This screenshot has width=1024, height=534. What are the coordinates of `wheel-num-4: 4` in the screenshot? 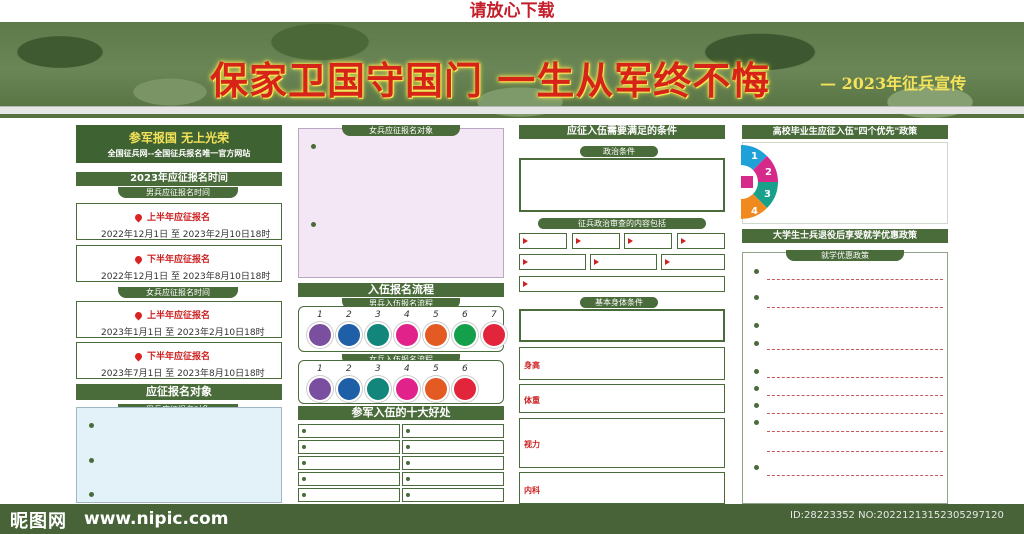 It's located at (754, 211).